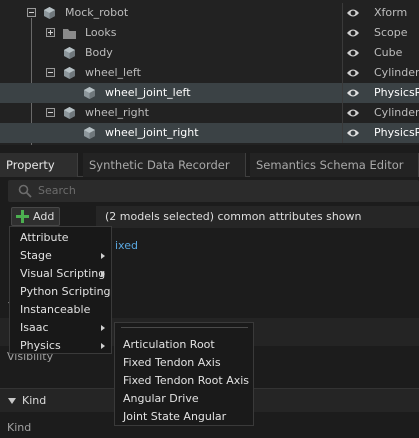 The width and height of the screenshot is (419, 438). What do you see at coordinates (55, 309) in the screenshot?
I see `menu-item-instanceable: Instanceable` at bounding box center [55, 309].